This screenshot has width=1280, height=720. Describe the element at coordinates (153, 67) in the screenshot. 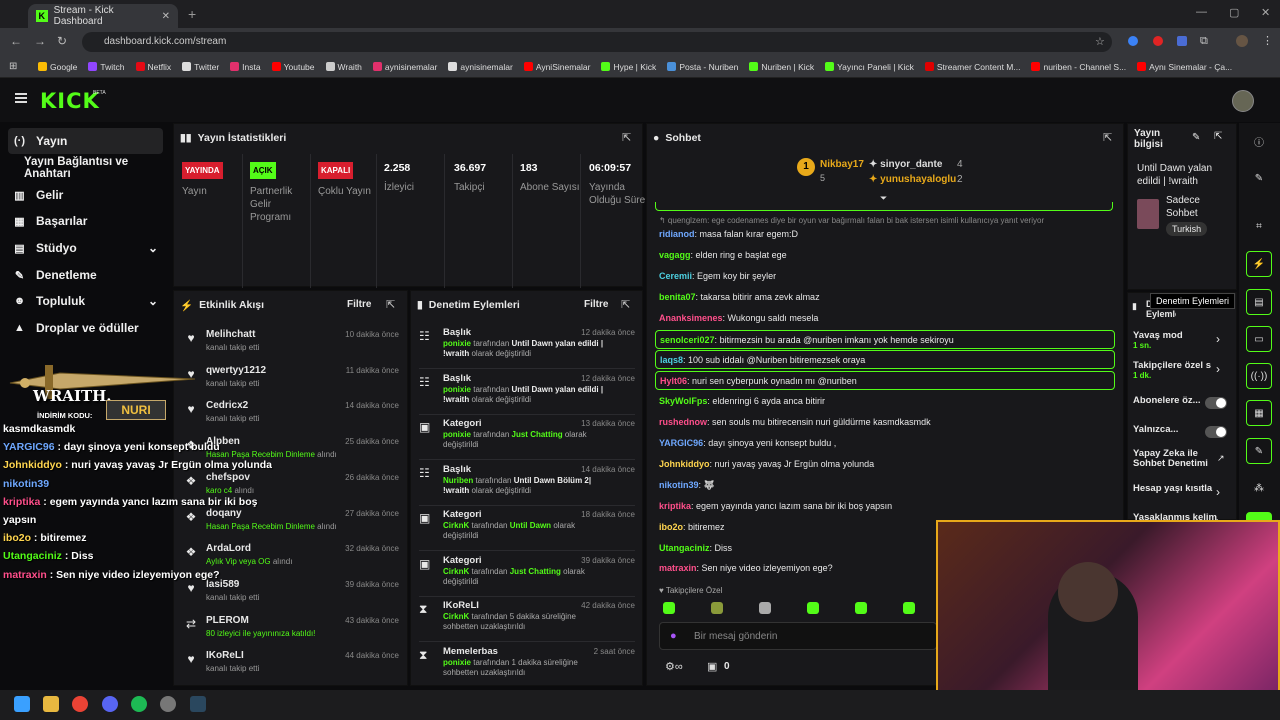

I see `bookmark-item: Netflix` at that location.